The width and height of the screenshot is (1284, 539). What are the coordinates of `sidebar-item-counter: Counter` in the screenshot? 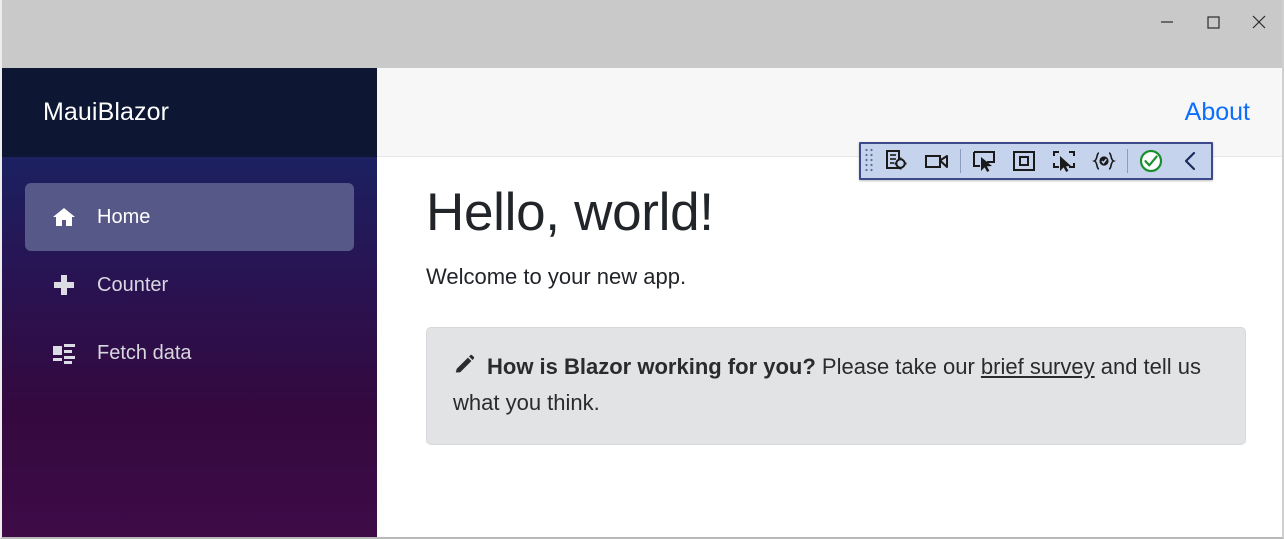 It's located at (189, 285).